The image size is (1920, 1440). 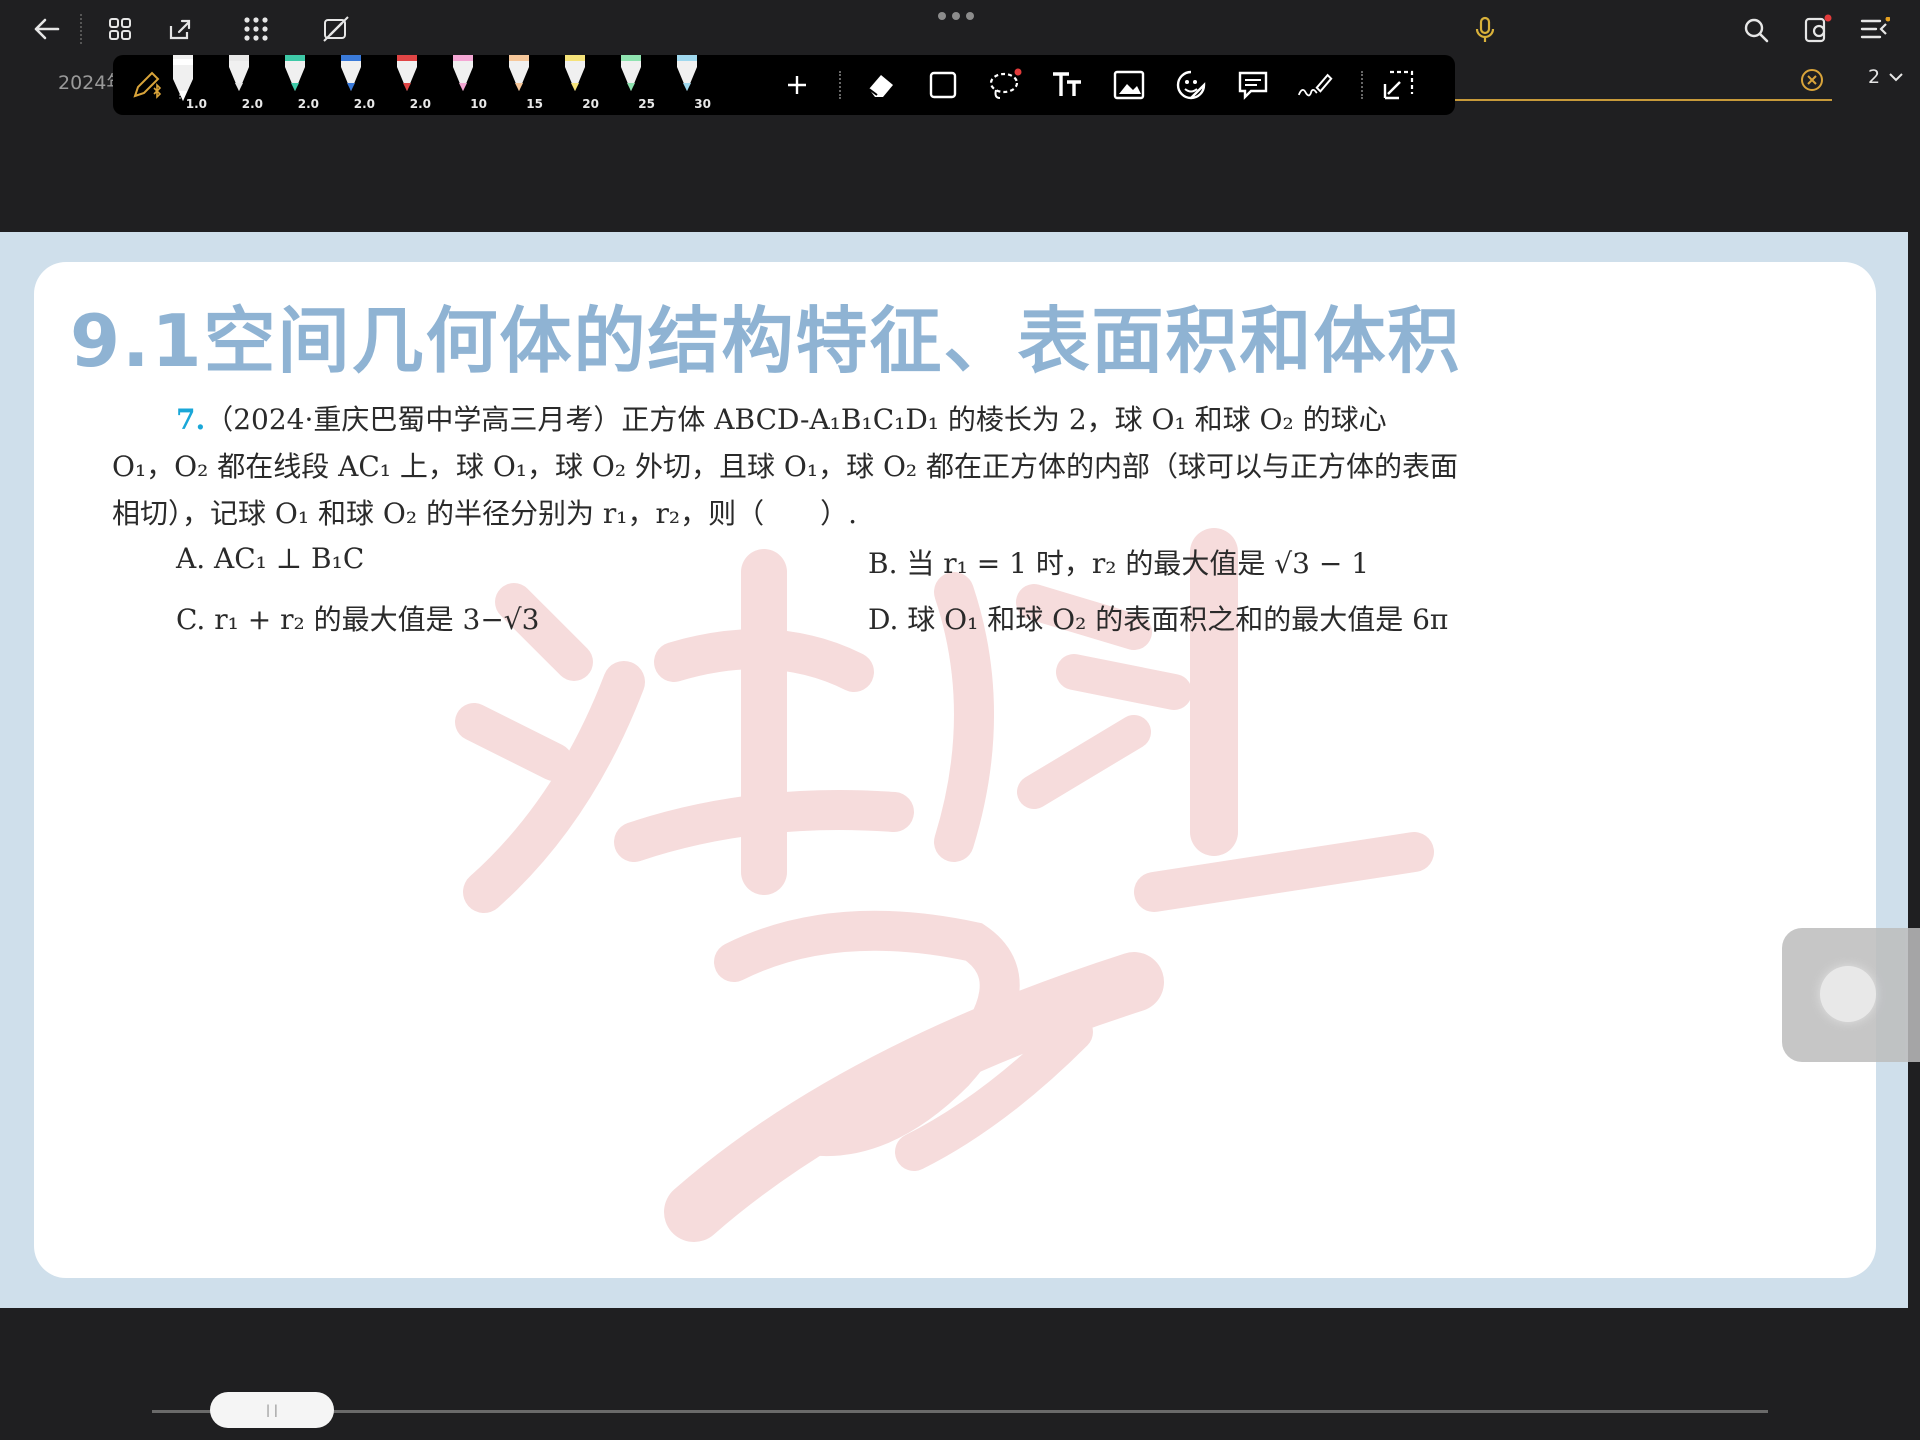 I want to click on text-icon, so click(x=1067, y=85).